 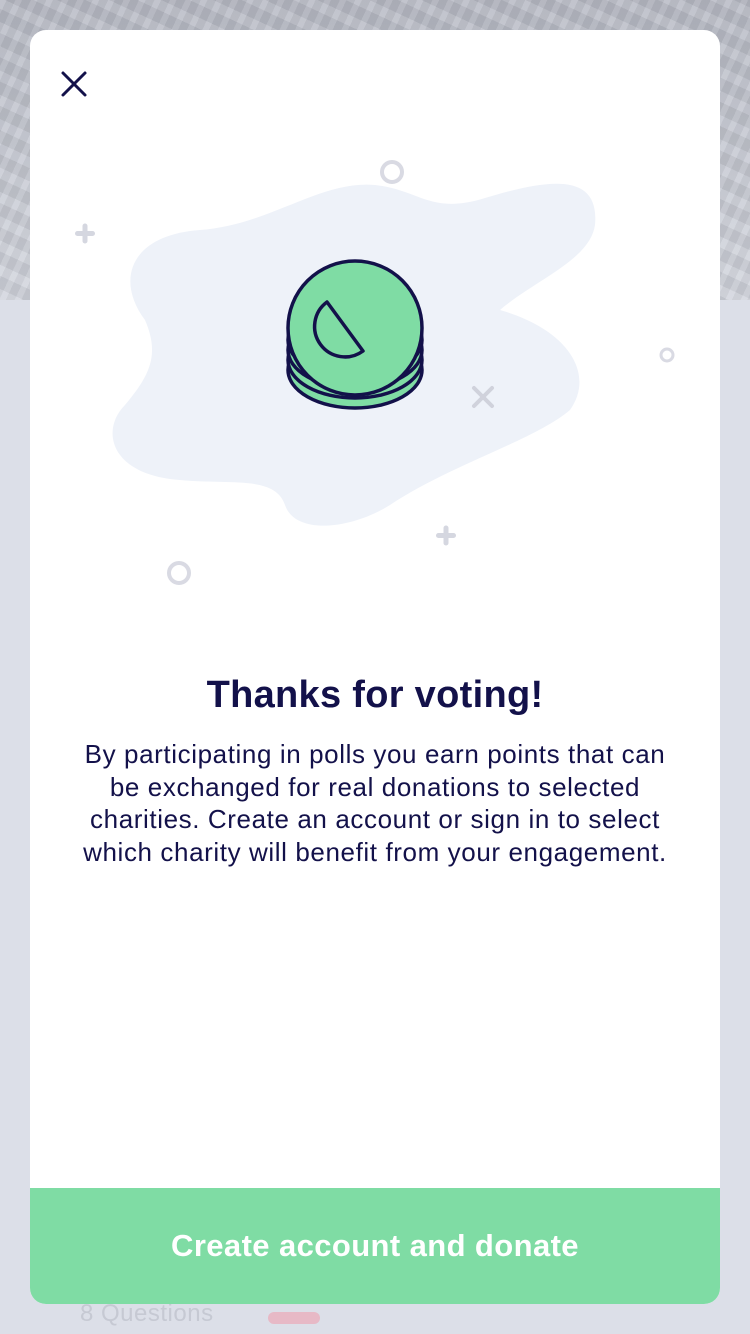 I want to click on decor-circle-bottom, so click(x=179, y=573).